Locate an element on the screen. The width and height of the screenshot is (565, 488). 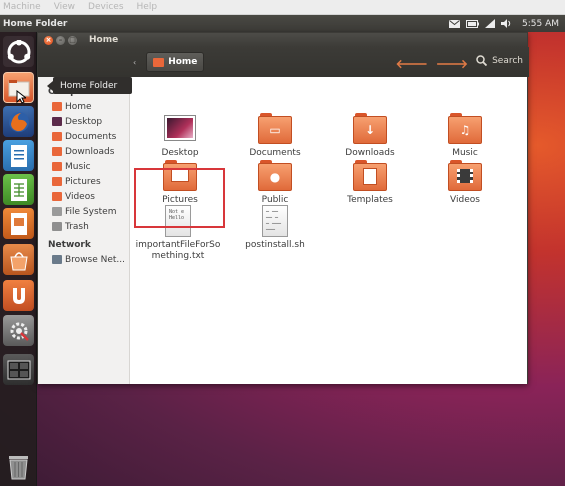
sidebar-item-home: Home is located at coordinates (83, 106).